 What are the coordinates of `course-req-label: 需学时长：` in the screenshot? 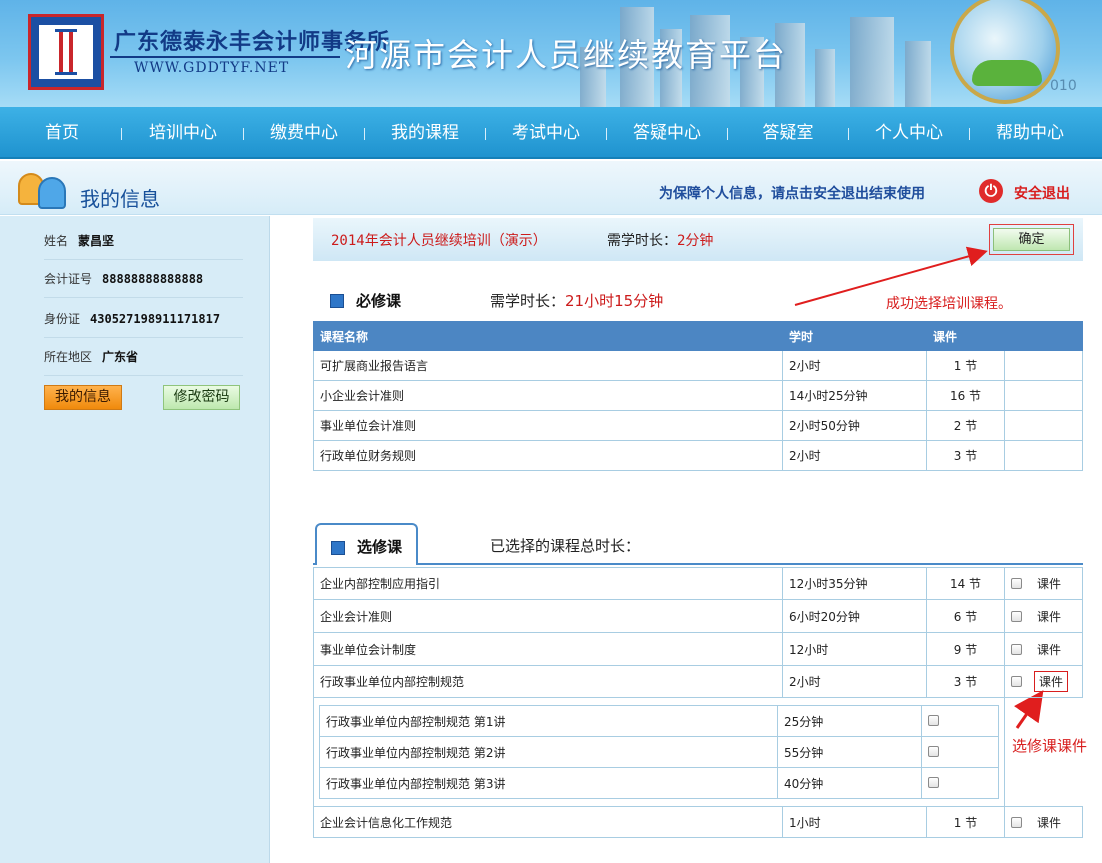 It's located at (642, 241).